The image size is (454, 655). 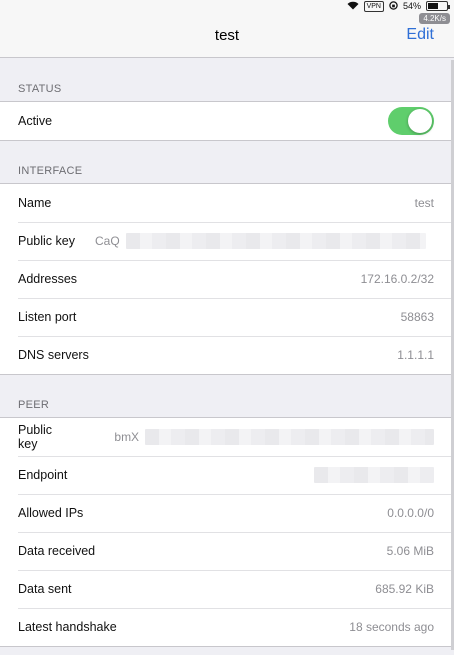 I want to click on active-row: Active, so click(x=227, y=121).